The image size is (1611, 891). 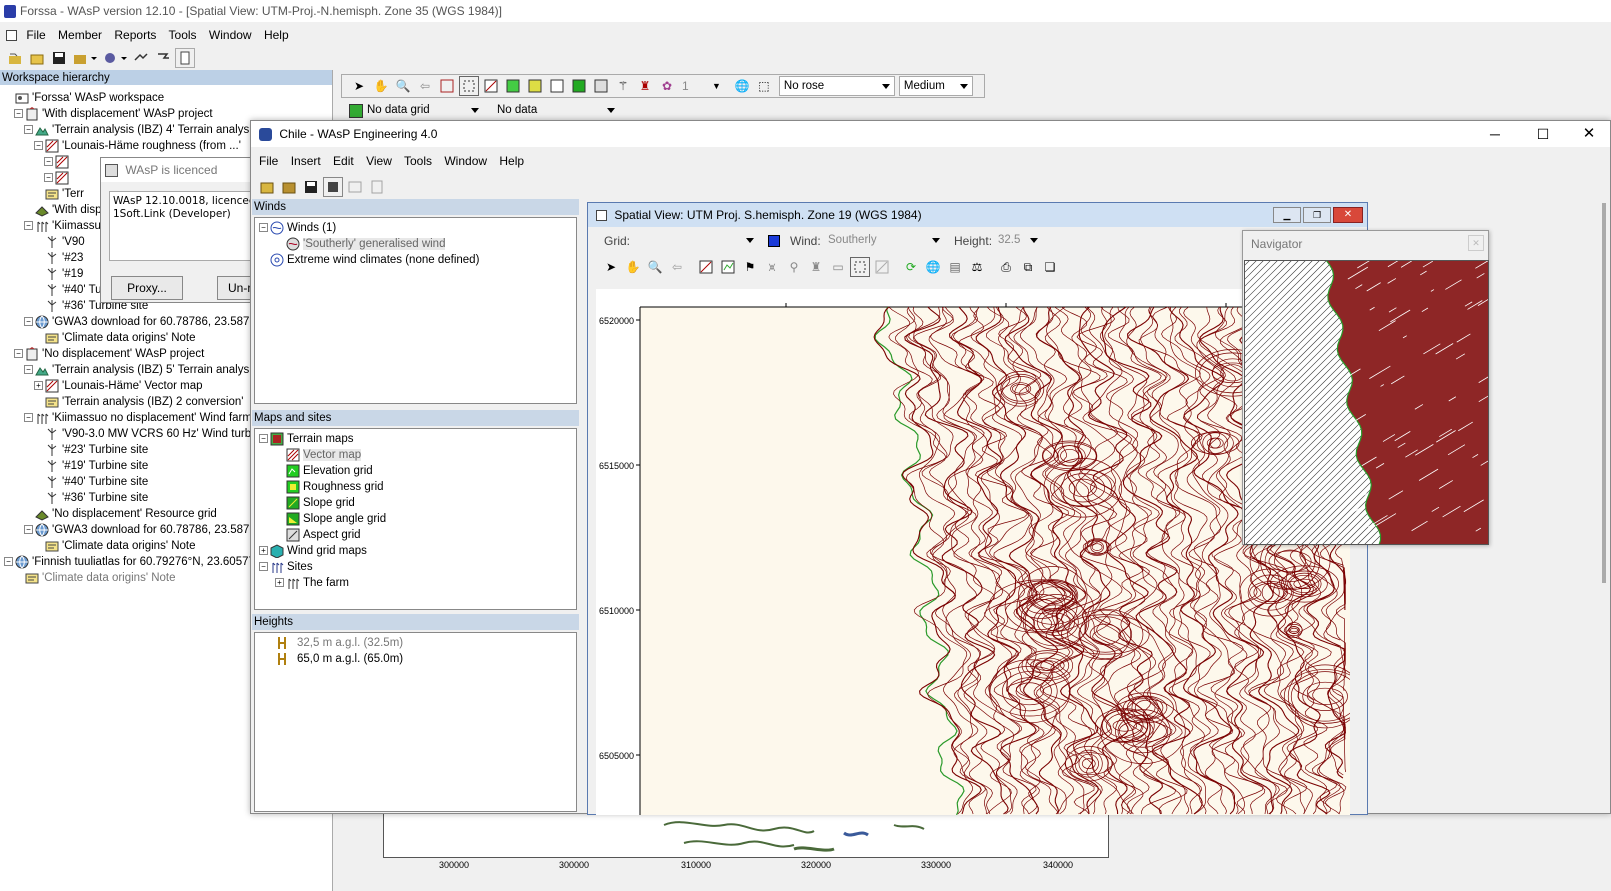 What do you see at coordinates (183, 35) in the screenshot?
I see `main-menu-tools: Tools` at bounding box center [183, 35].